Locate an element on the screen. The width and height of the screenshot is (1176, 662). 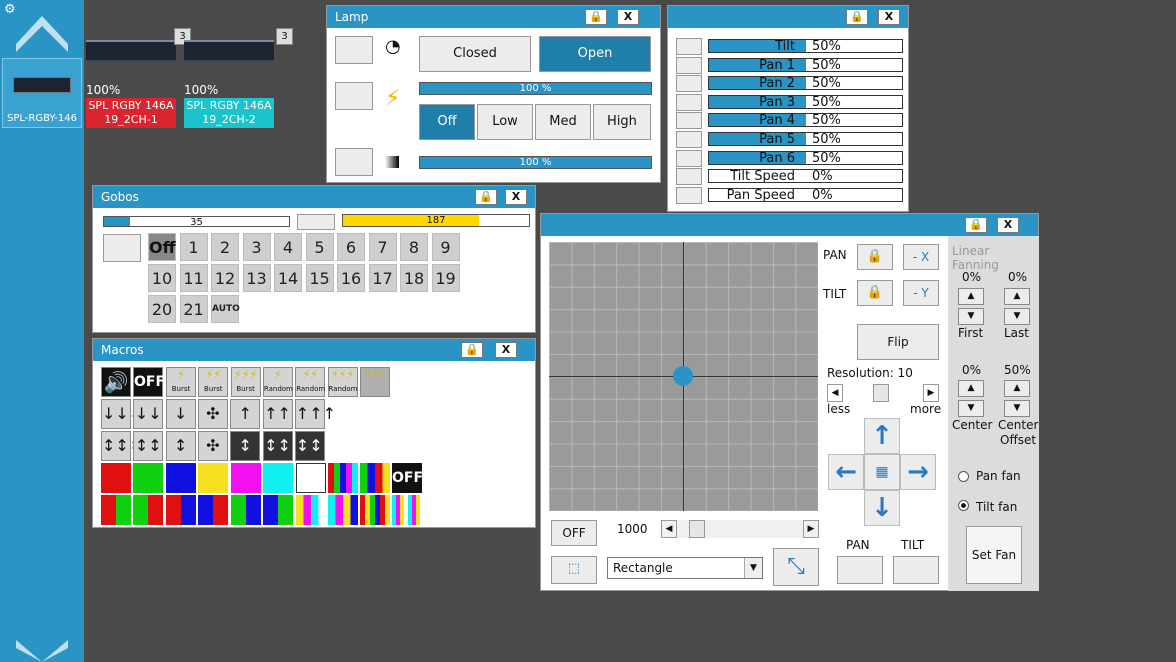
flip-button: Flip is located at coordinates (898, 342).